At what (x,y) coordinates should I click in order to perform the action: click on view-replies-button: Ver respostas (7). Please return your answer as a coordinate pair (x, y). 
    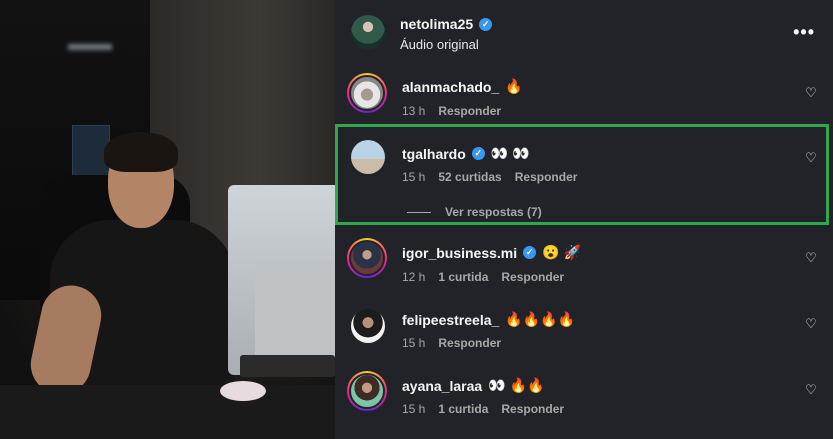
    Looking at the image, I should click on (474, 212).